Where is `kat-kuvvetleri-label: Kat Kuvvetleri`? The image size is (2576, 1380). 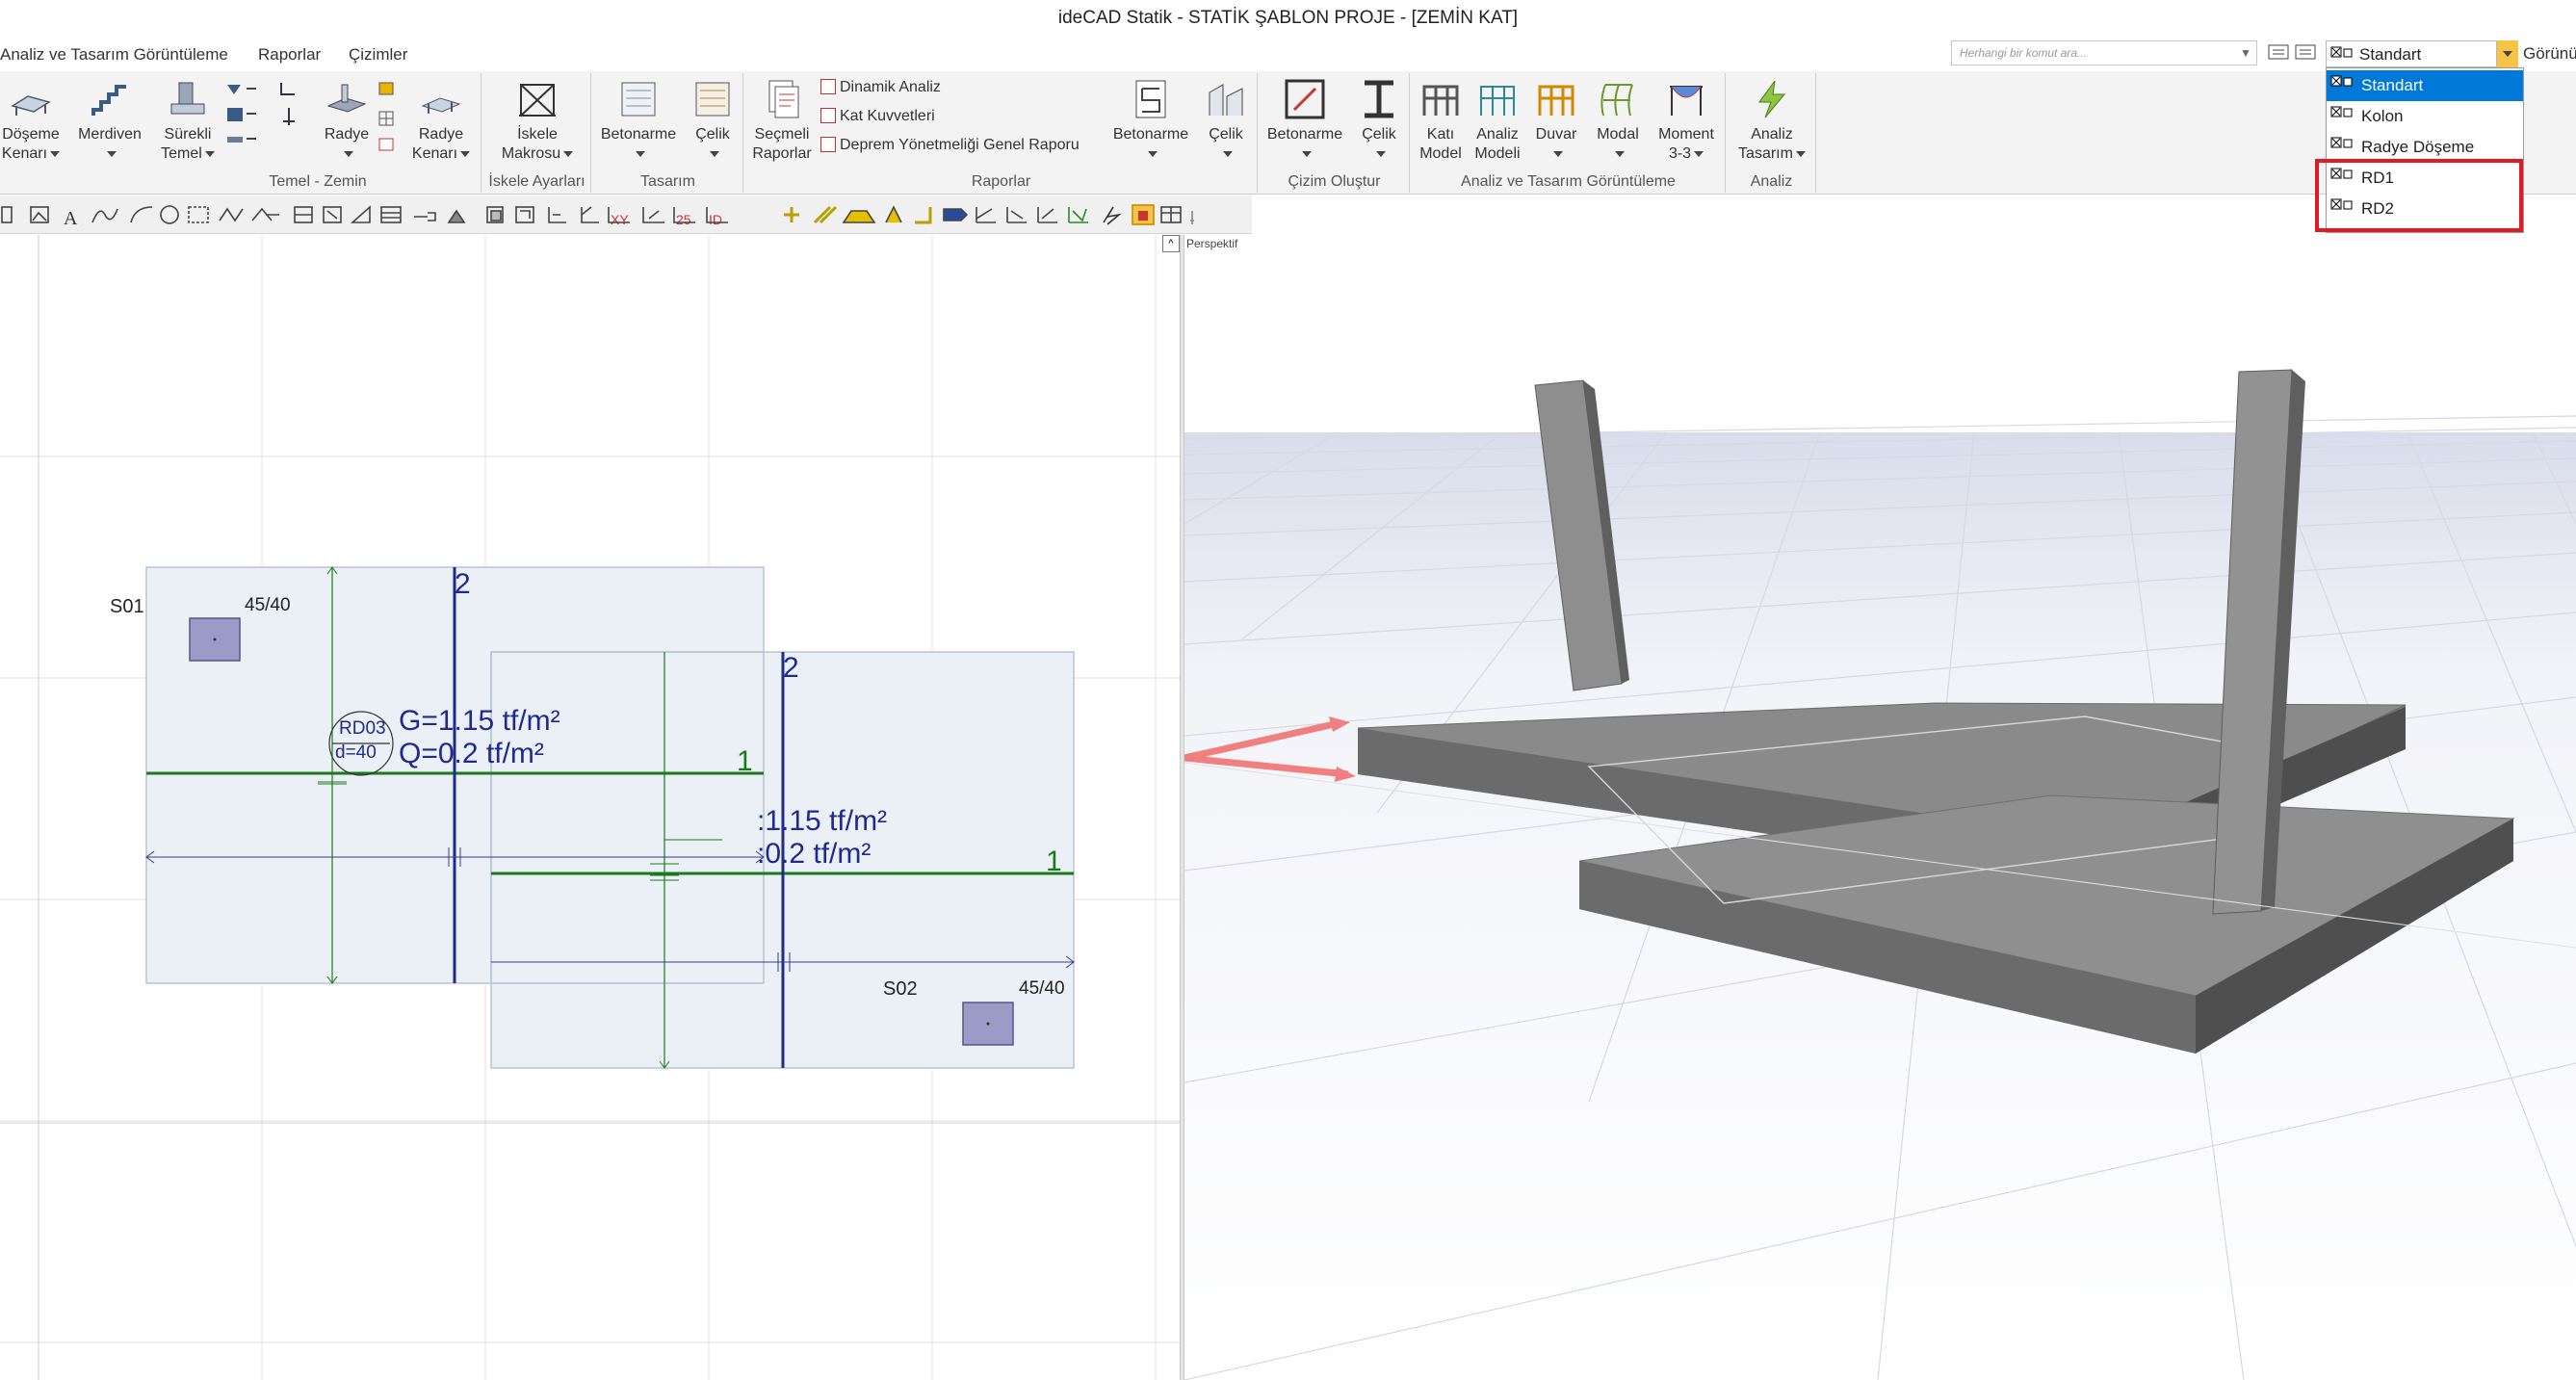 kat-kuvvetleri-label: Kat Kuvvetleri is located at coordinates (887, 116).